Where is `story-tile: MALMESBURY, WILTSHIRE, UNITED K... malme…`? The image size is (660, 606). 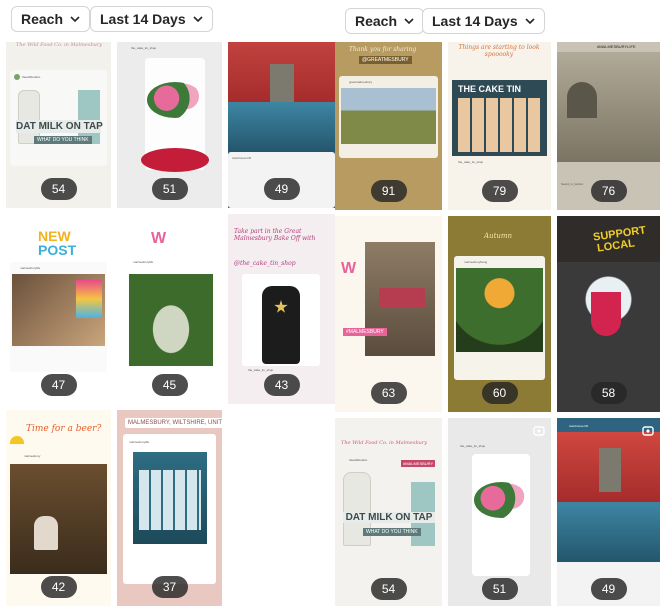 story-tile: MALMESBURY, WILTSHIRE, UNITED K... malme… is located at coordinates (169, 508).